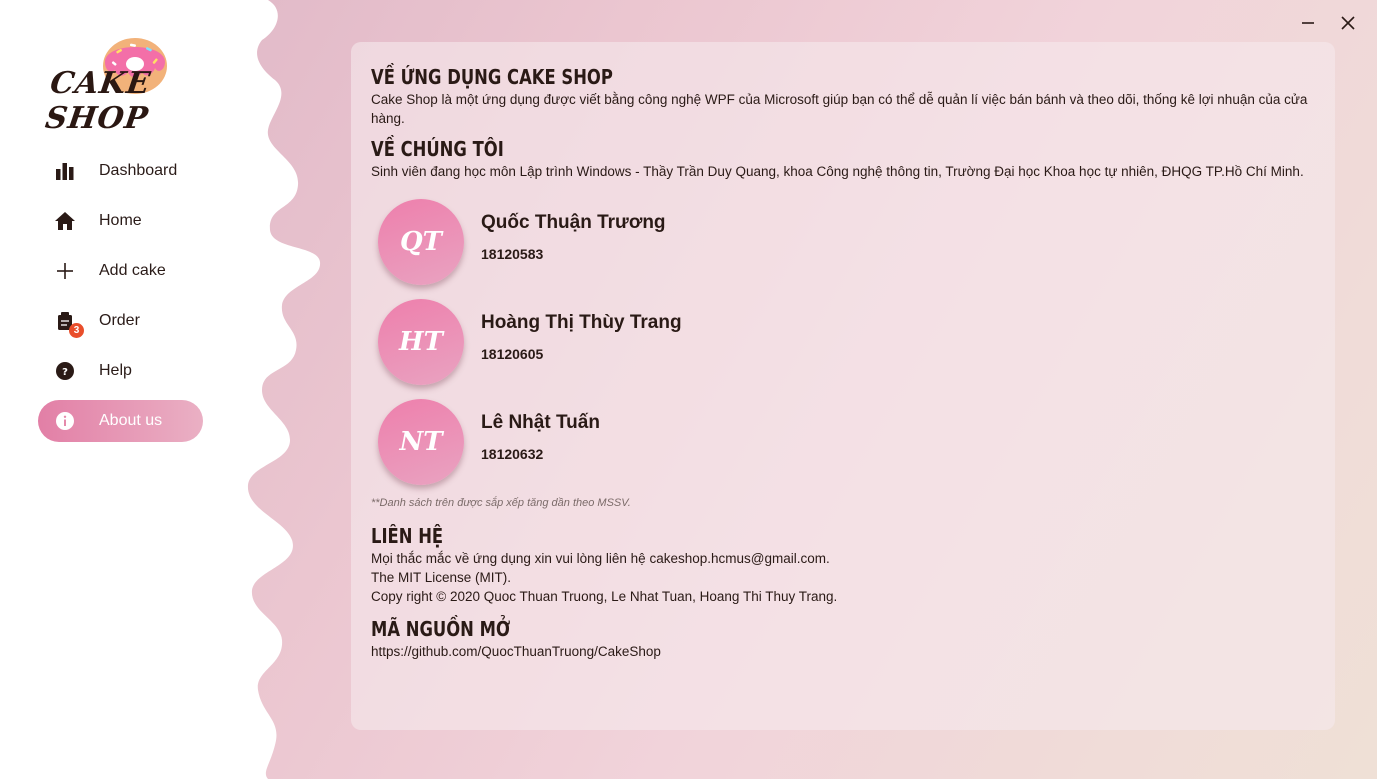  What do you see at coordinates (76, 330) in the screenshot?
I see `order-count-badge: 3` at bounding box center [76, 330].